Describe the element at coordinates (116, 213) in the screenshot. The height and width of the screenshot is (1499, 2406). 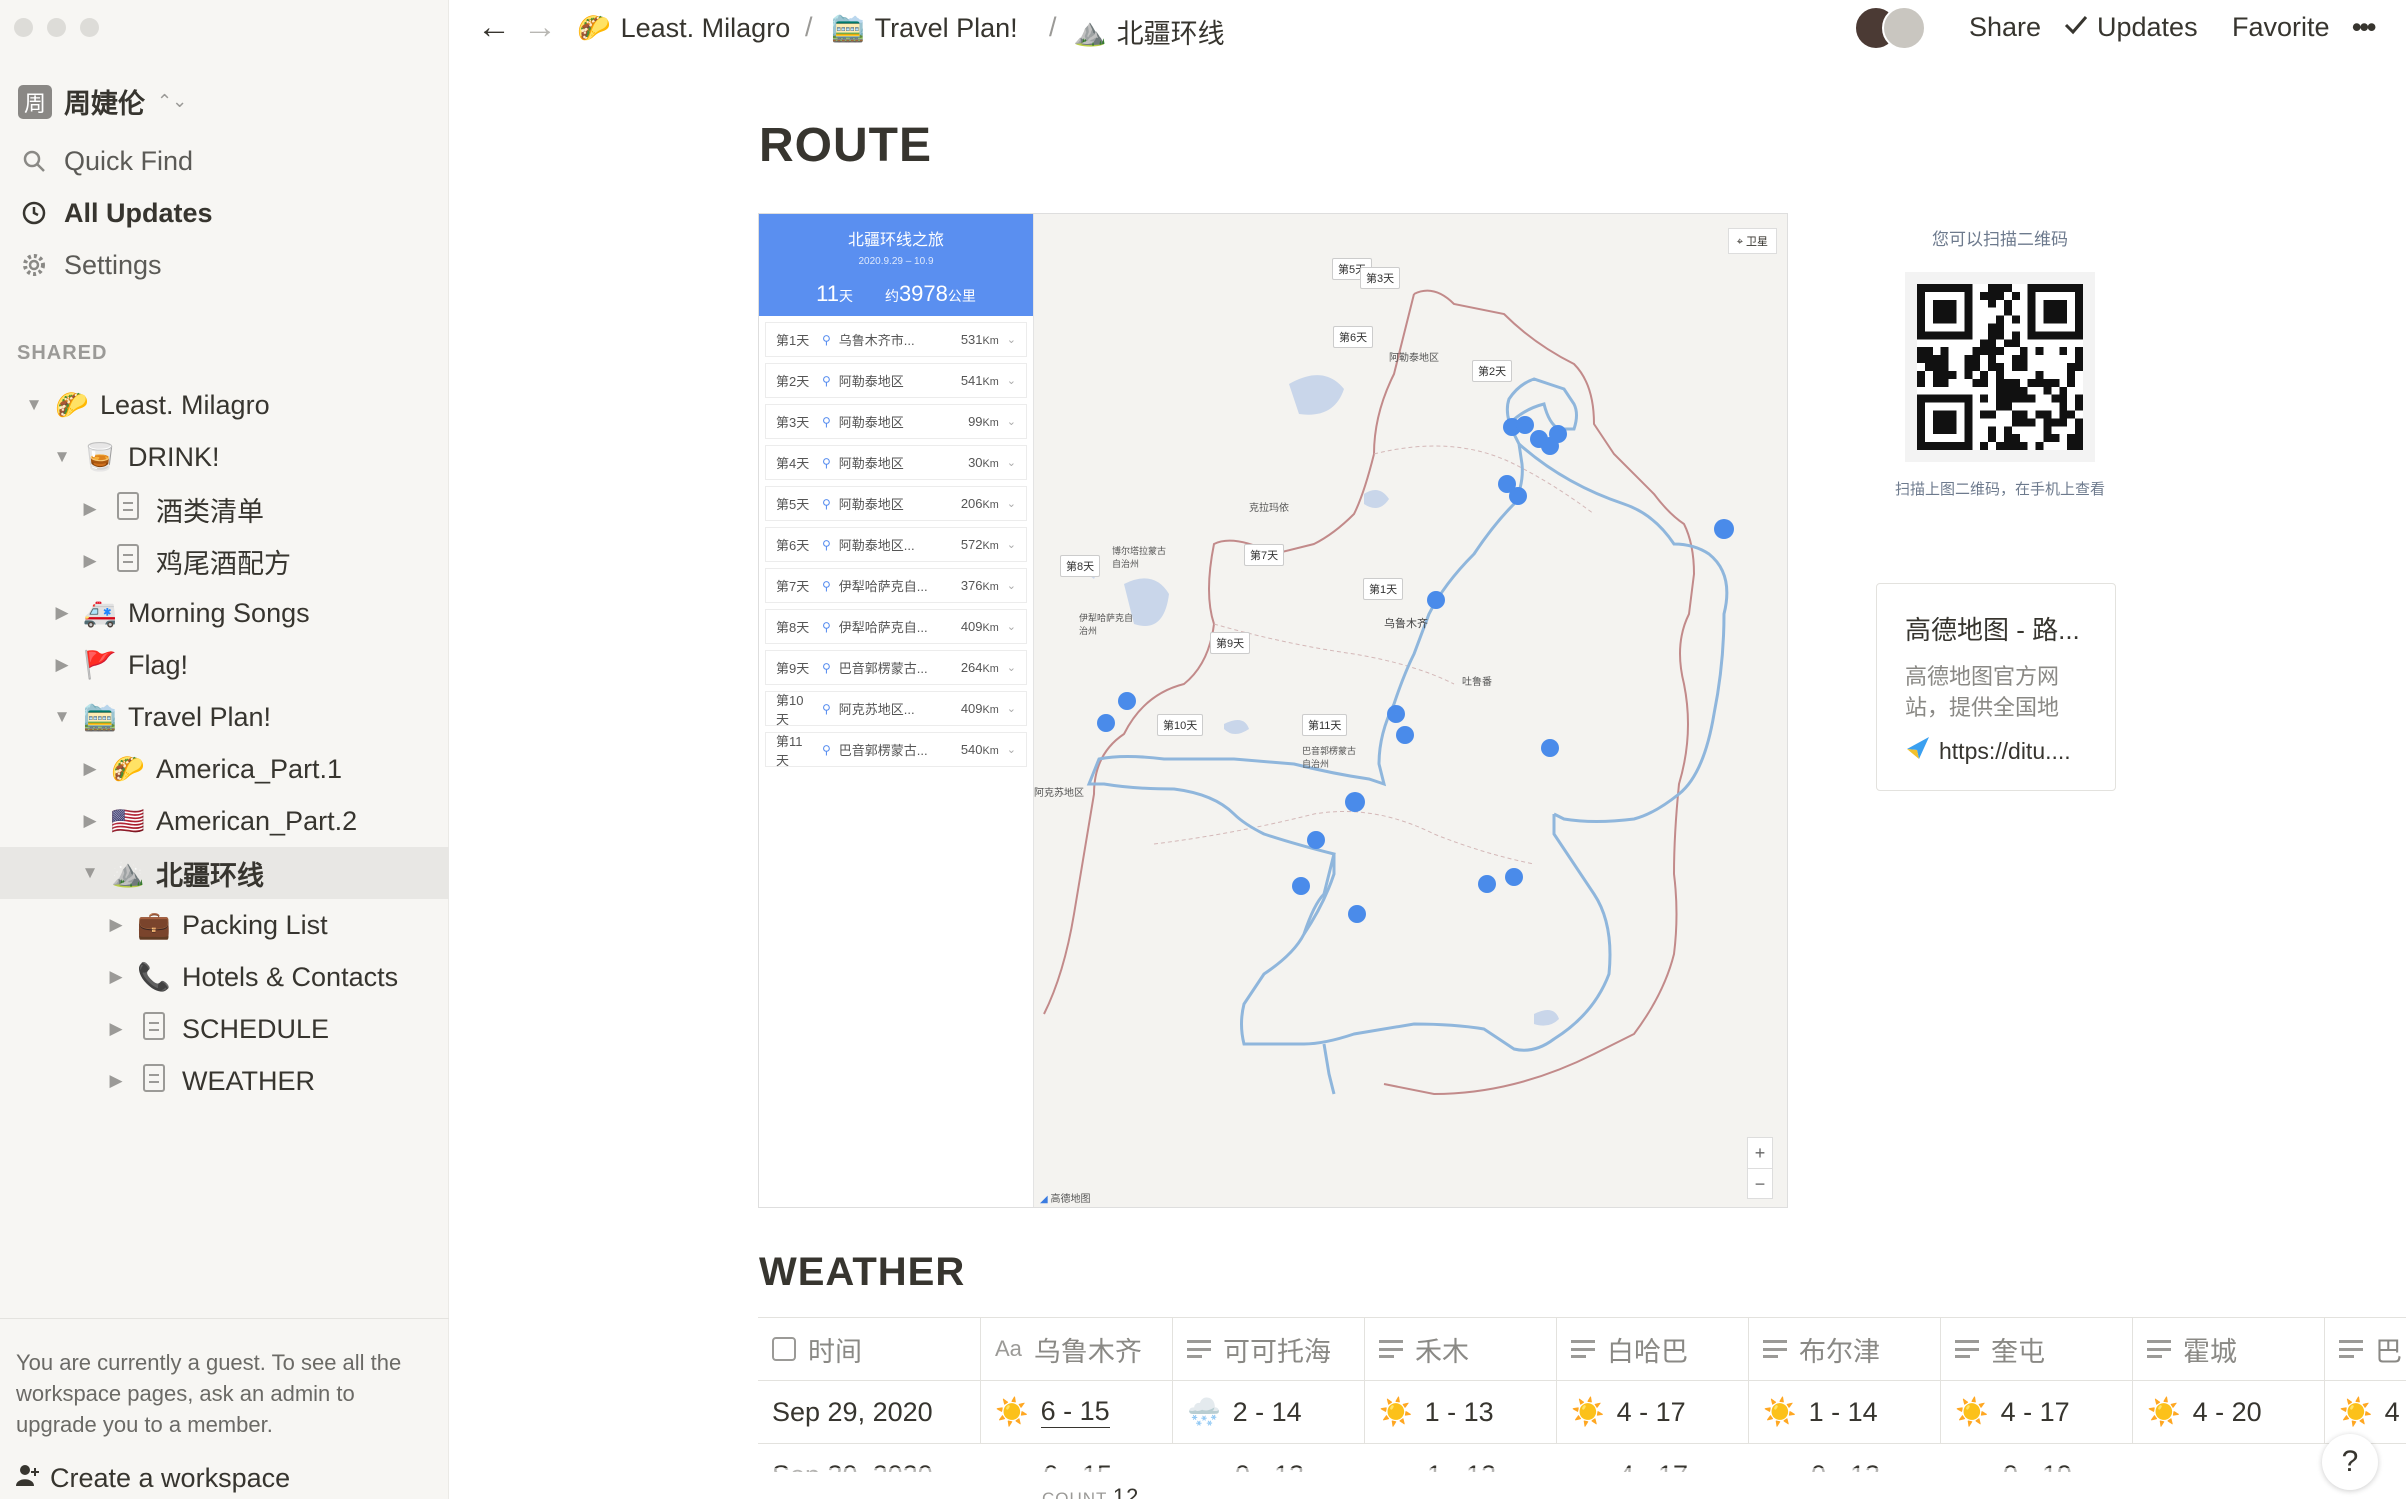
I see `nav-all-updates: All Updates` at that location.